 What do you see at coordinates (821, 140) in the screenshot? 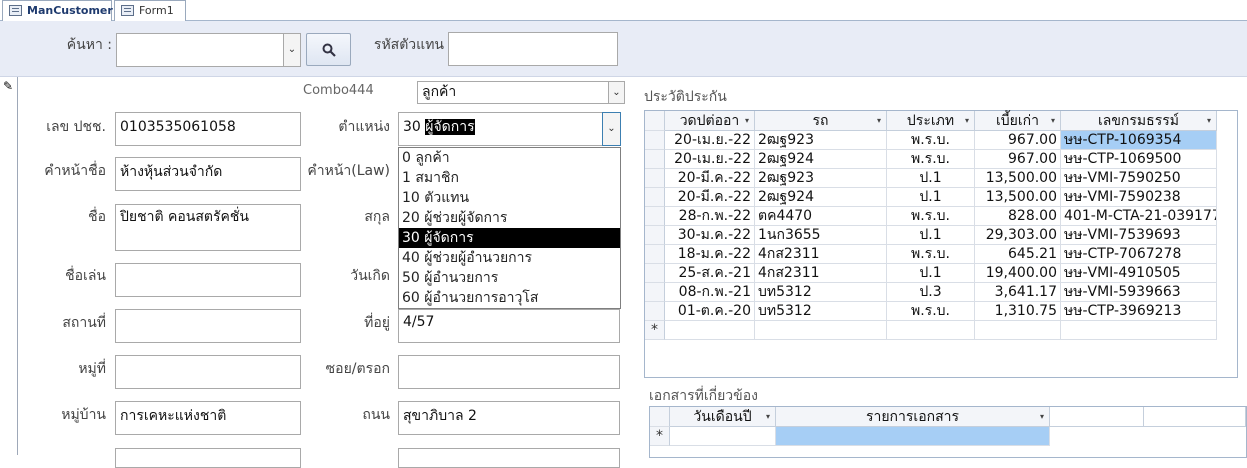
I see `car-cell: 2ฒฐ923` at bounding box center [821, 140].